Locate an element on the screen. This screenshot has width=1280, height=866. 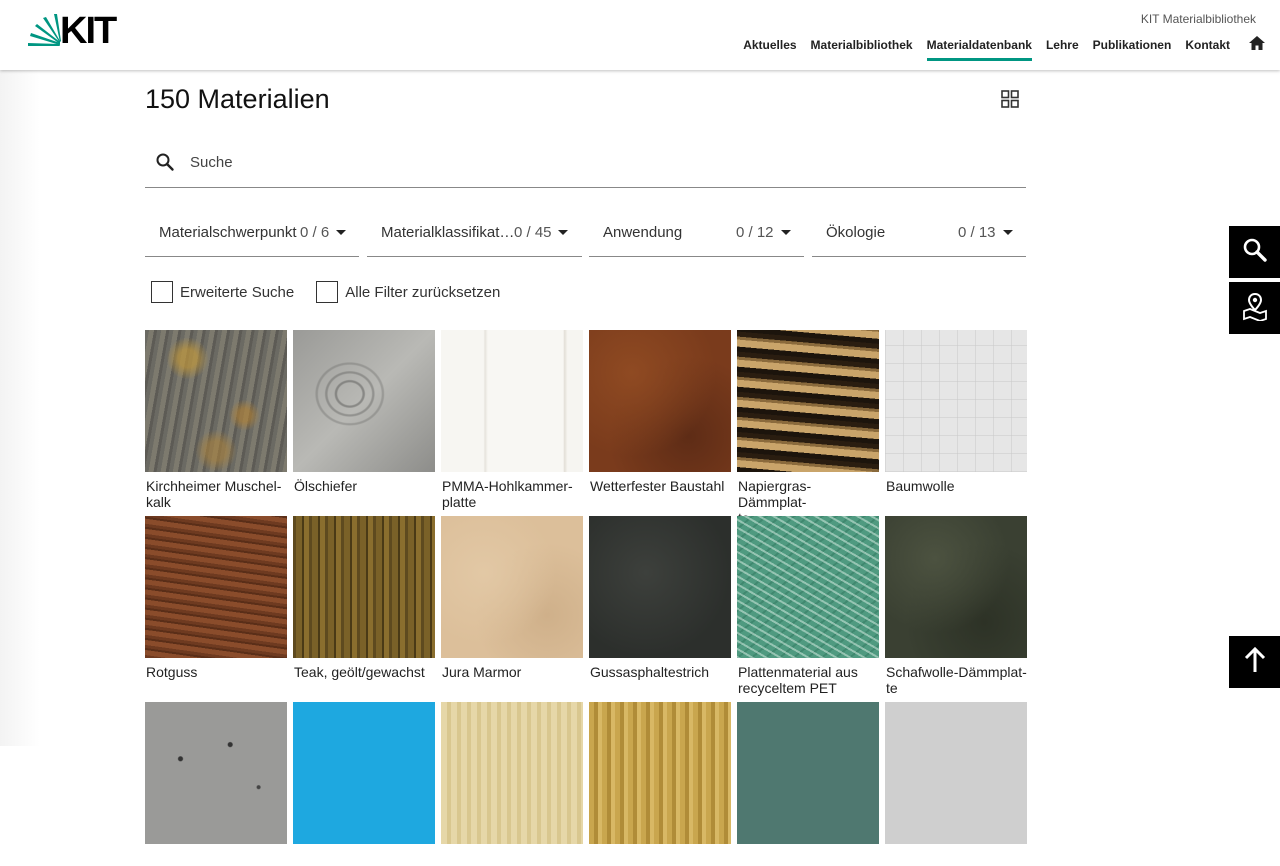
material-tile: Teak, geölt/gewachst is located at coordinates (364, 598).